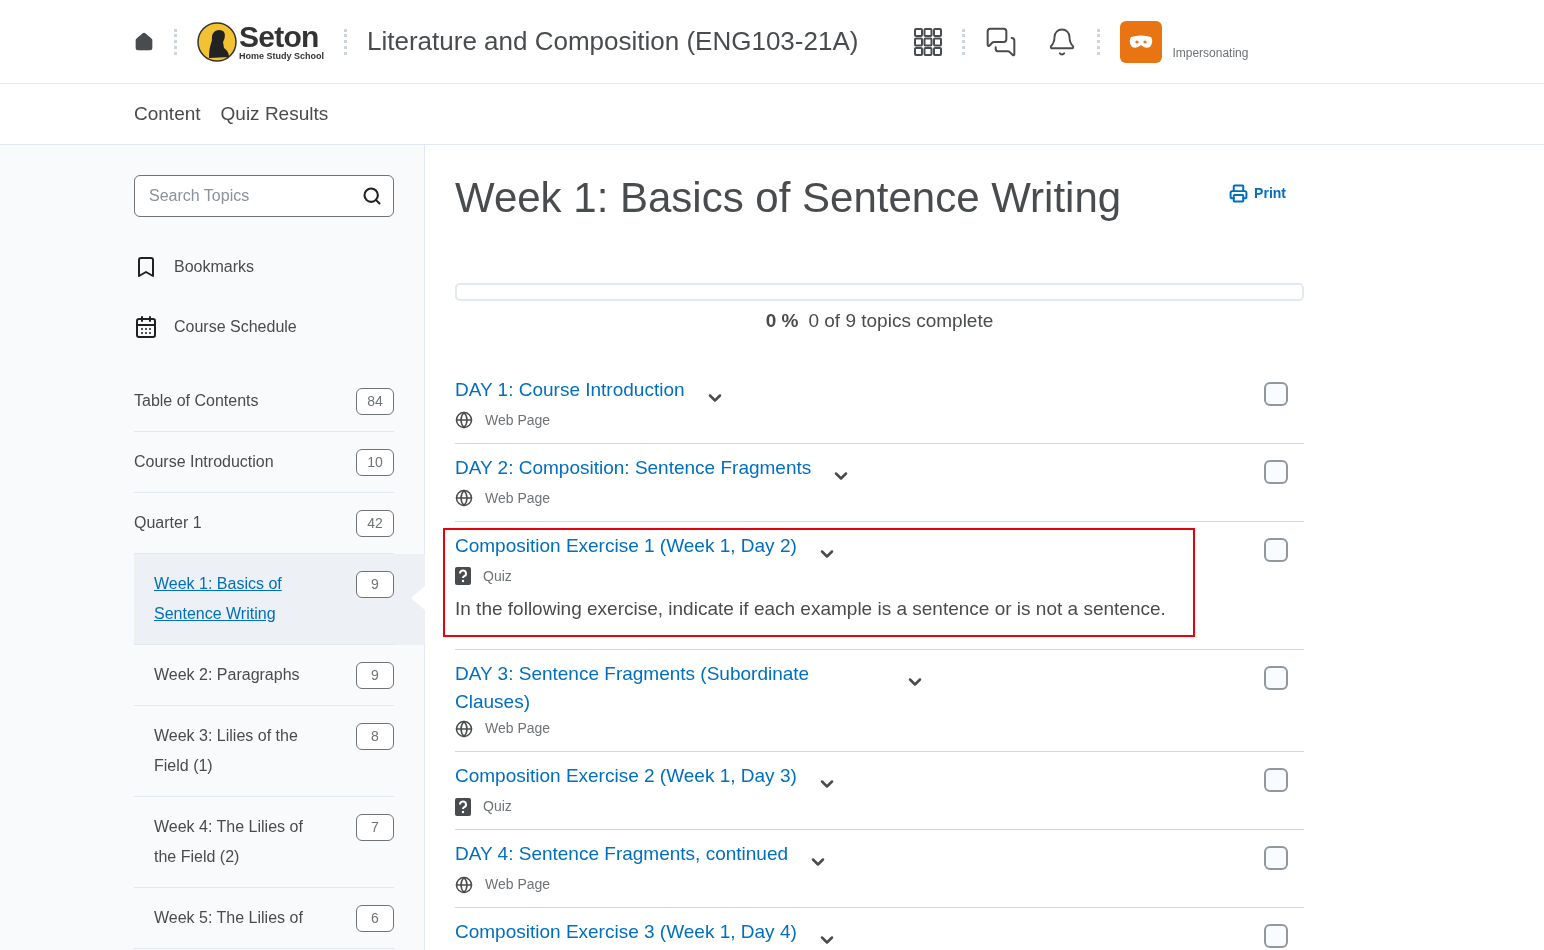  Describe the element at coordinates (613, 41) in the screenshot. I see `course-title: Literature and Composition (ENG103-21A)` at that location.